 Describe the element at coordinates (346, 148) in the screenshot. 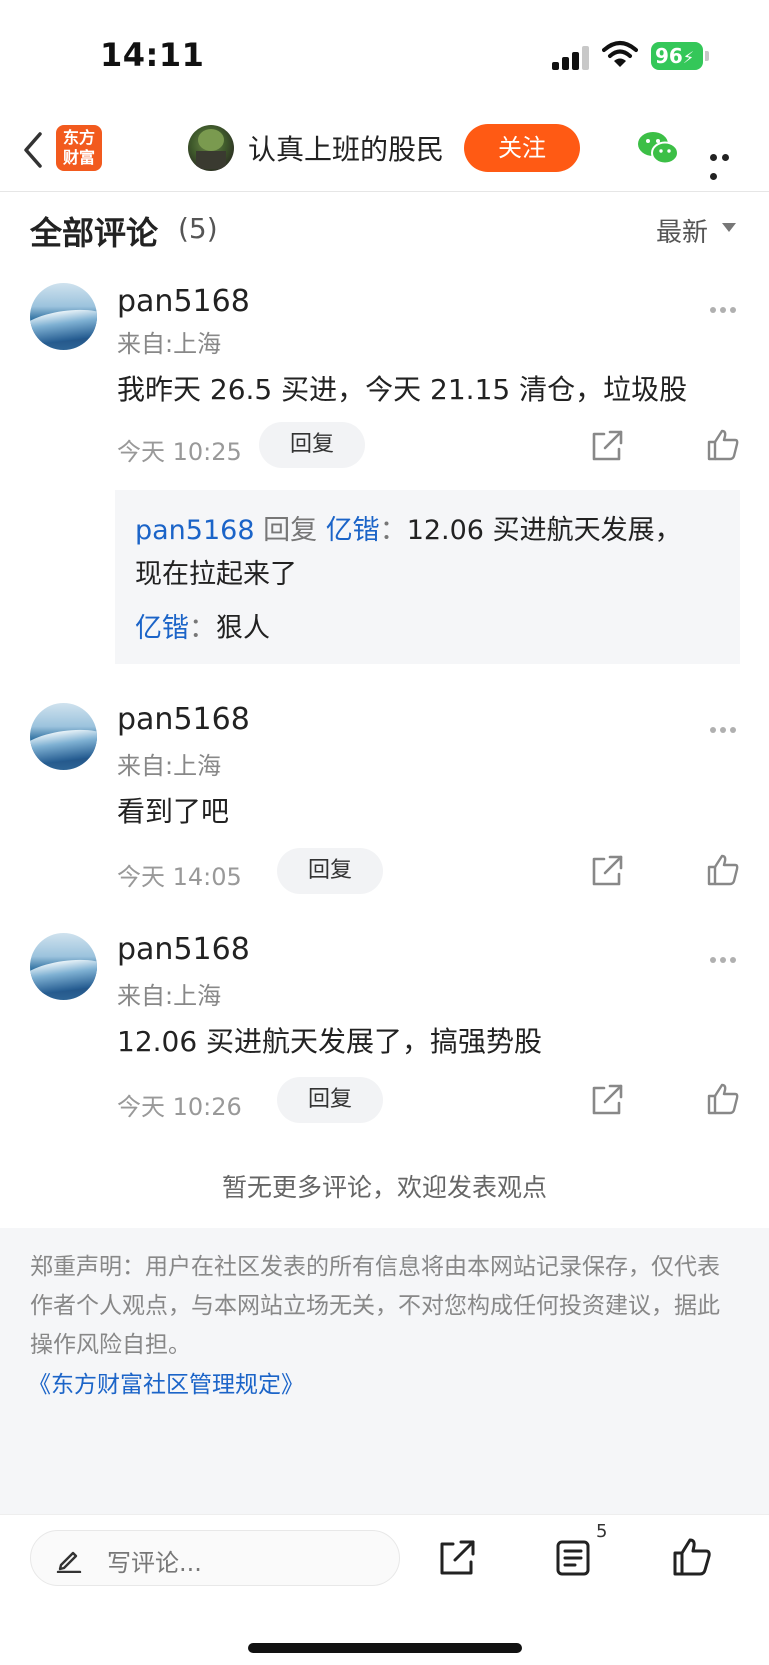

I see `author-name: 认真上班的股民` at that location.